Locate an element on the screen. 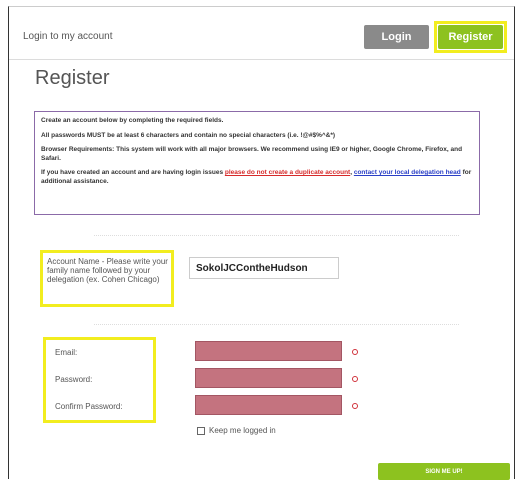  contact-delegation-head-link: contact your local delegation head is located at coordinates (407, 172).